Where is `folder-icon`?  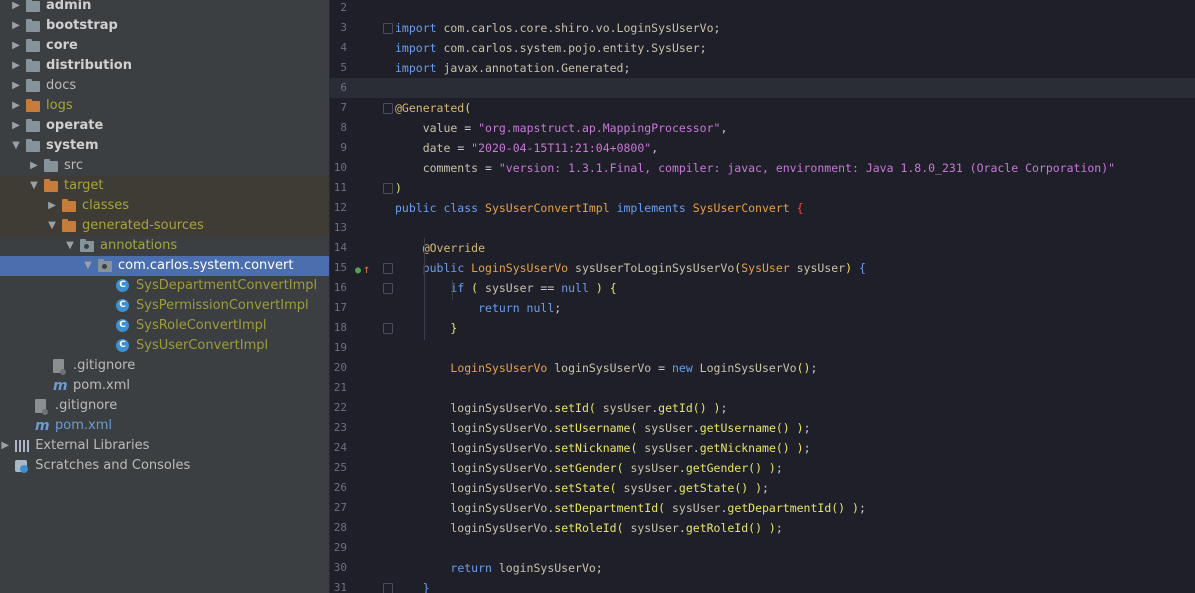 folder-icon is located at coordinates (33, 85).